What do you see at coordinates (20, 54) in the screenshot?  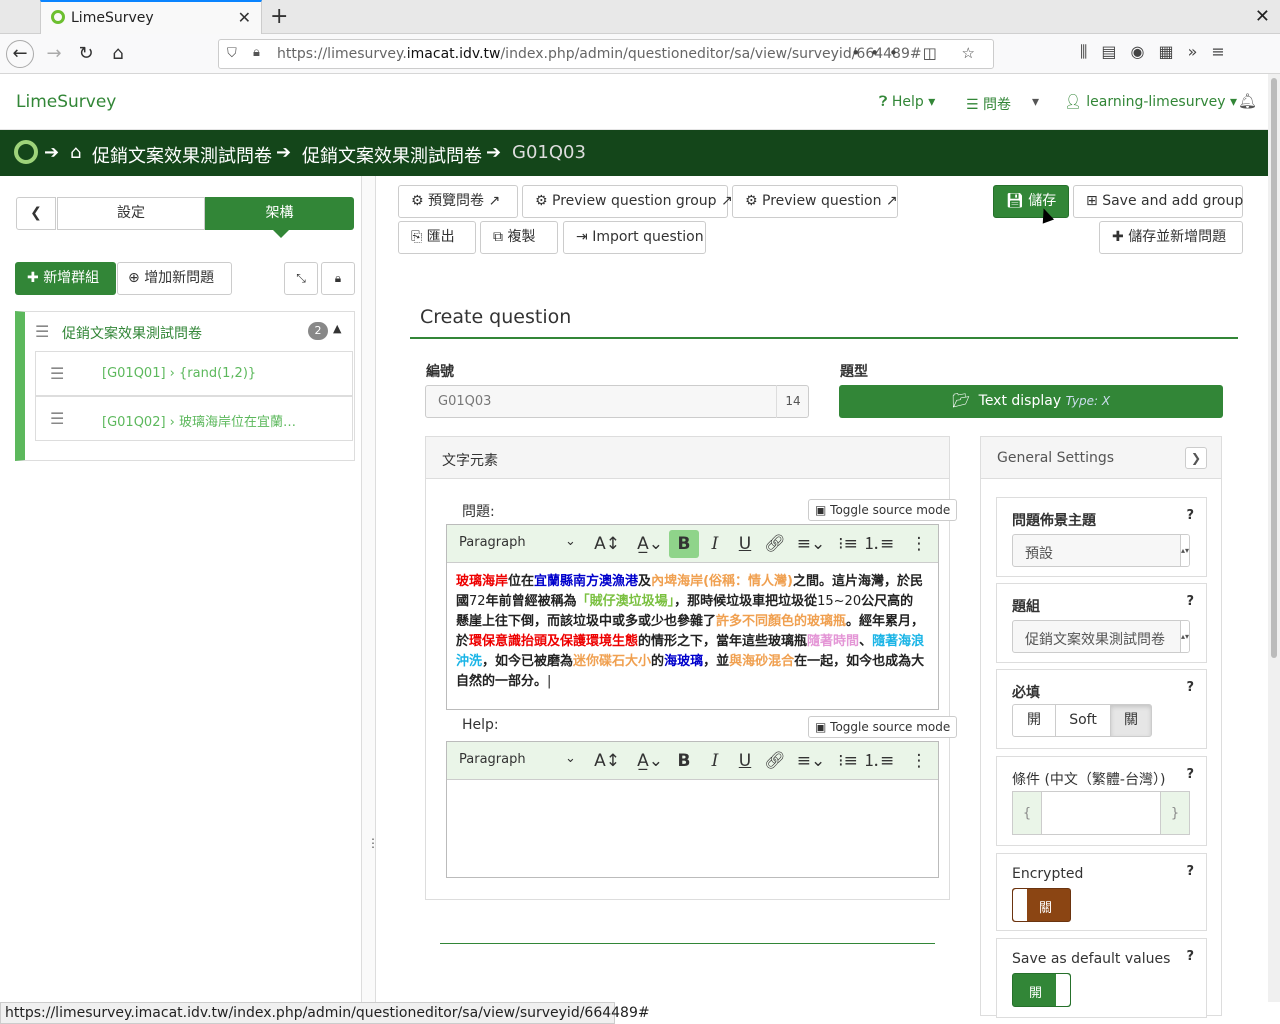 I see `back-icon: ←` at bounding box center [20, 54].